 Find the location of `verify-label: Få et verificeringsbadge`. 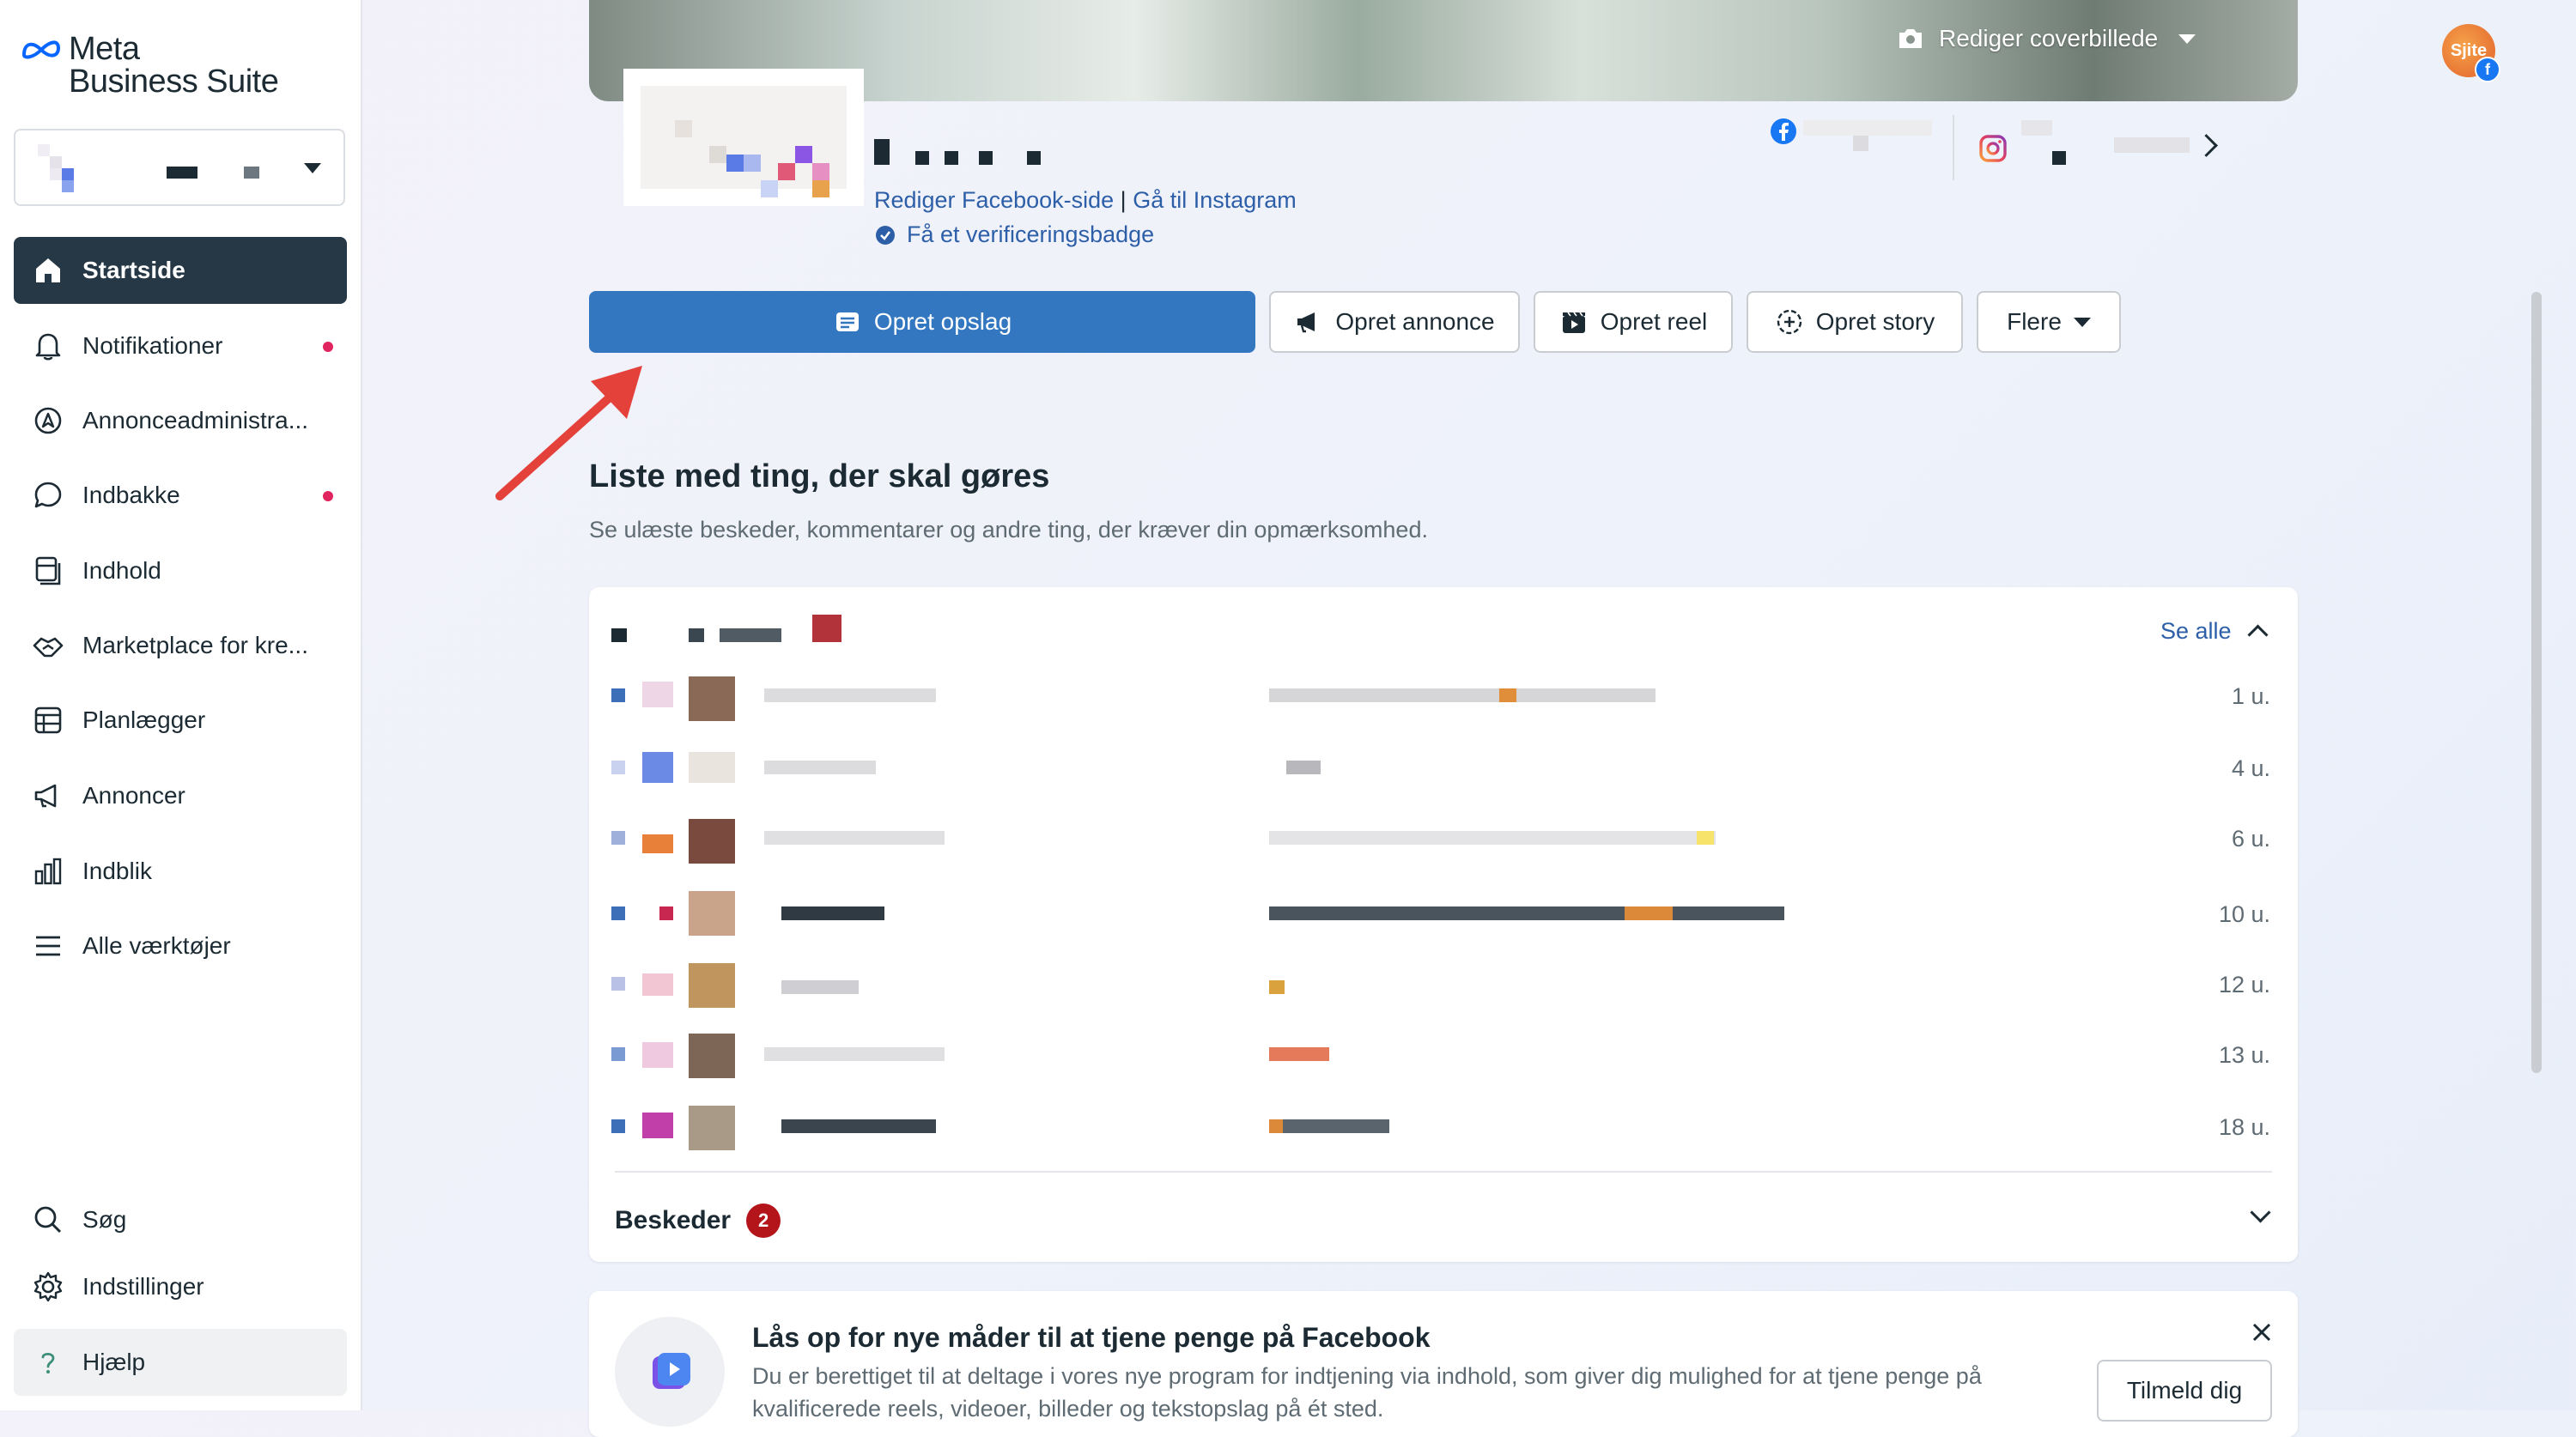

verify-label: Få et verificeringsbadge is located at coordinates (1031, 234).